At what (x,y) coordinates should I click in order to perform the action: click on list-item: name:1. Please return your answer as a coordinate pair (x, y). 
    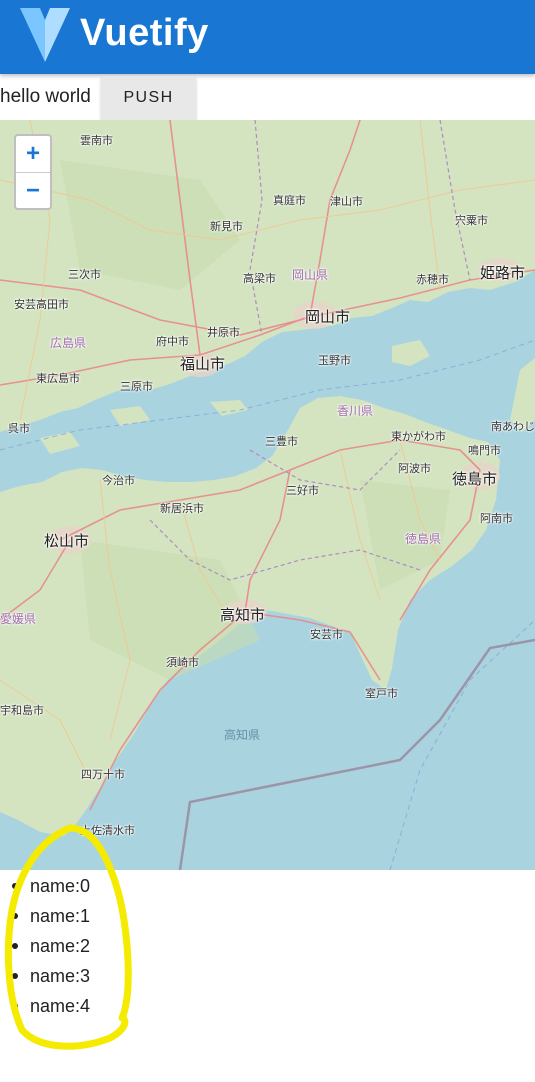
    Looking at the image, I should click on (50, 917).